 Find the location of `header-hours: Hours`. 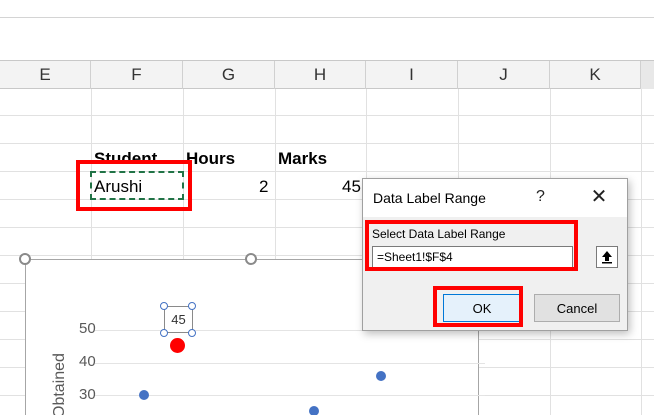

header-hours: Hours is located at coordinates (210, 159).